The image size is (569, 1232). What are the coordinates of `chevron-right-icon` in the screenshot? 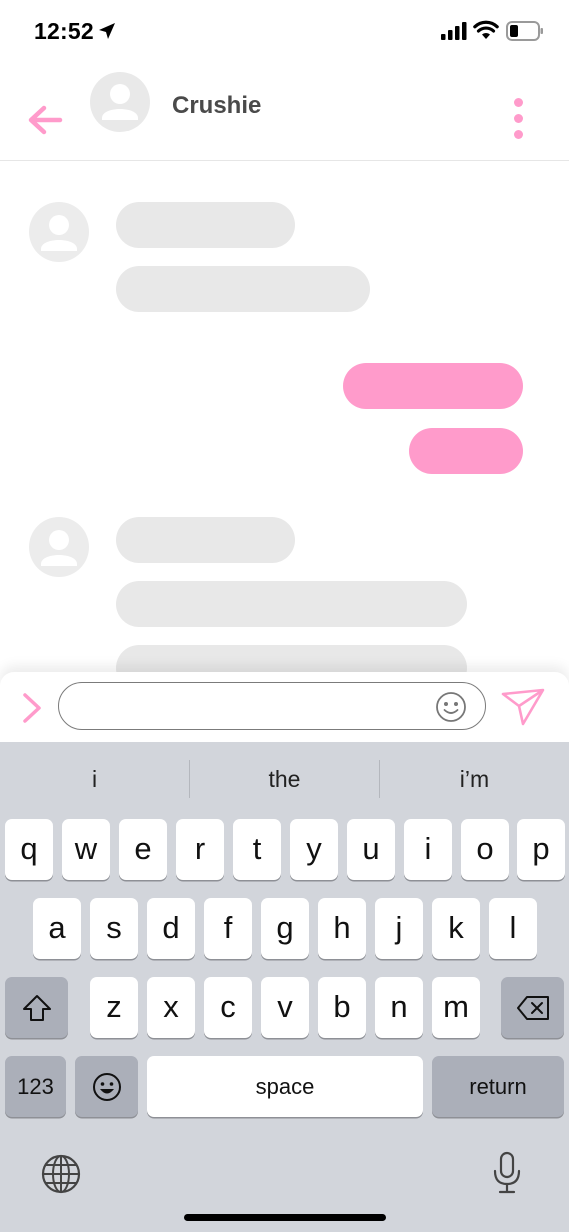 It's located at (32, 708).